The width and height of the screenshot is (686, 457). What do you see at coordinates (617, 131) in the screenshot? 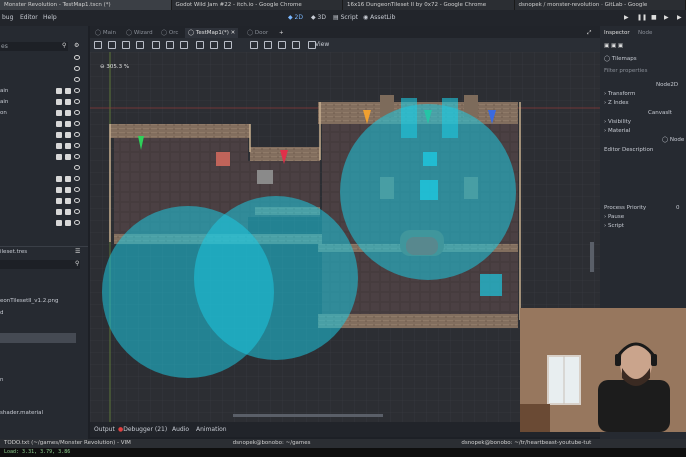
I see `section-material: › Material` at bounding box center [617, 131].